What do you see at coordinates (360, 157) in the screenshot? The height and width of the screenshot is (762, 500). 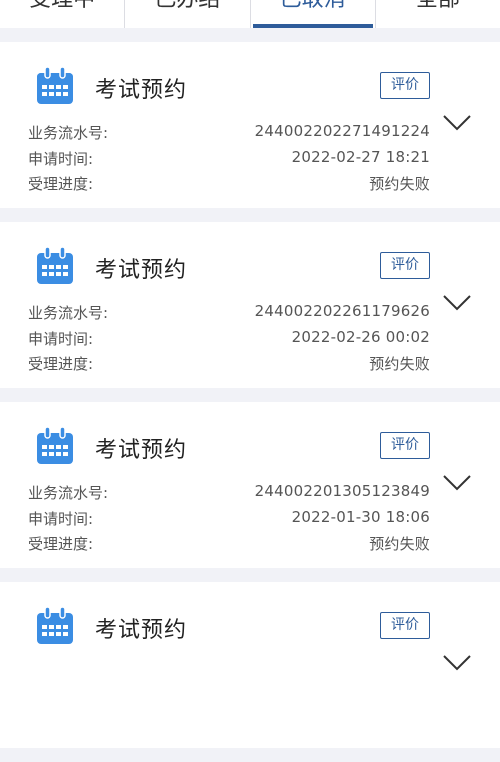 I see `time-value: 2022-02-27 18:21` at bounding box center [360, 157].